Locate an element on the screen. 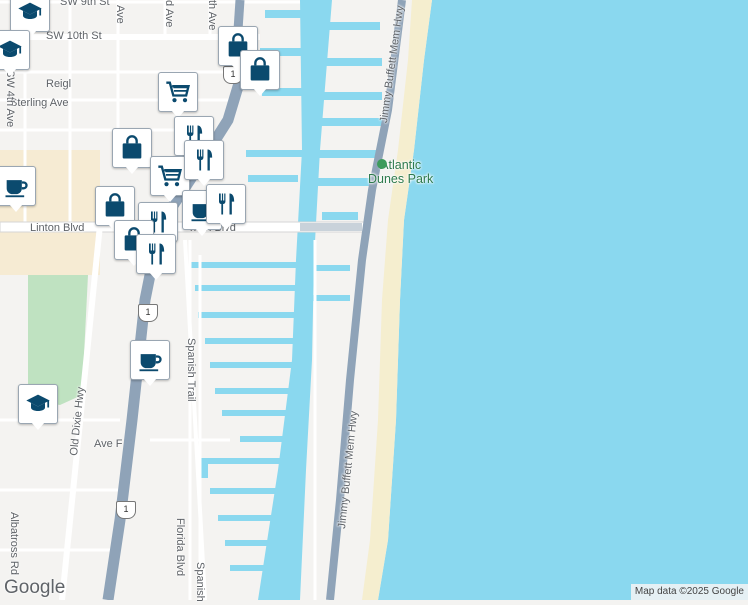 The height and width of the screenshot is (605, 748). street-label-sterling: Sterling Ave is located at coordinates (39, 103).